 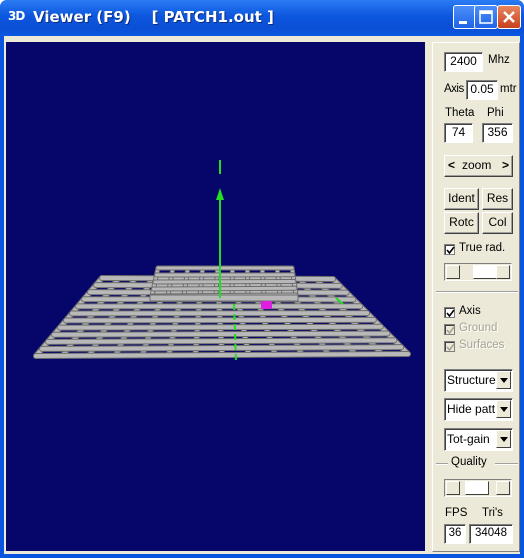 What do you see at coordinates (505, 165) in the screenshot?
I see `zoom-in-button: >` at bounding box center [505, 165].